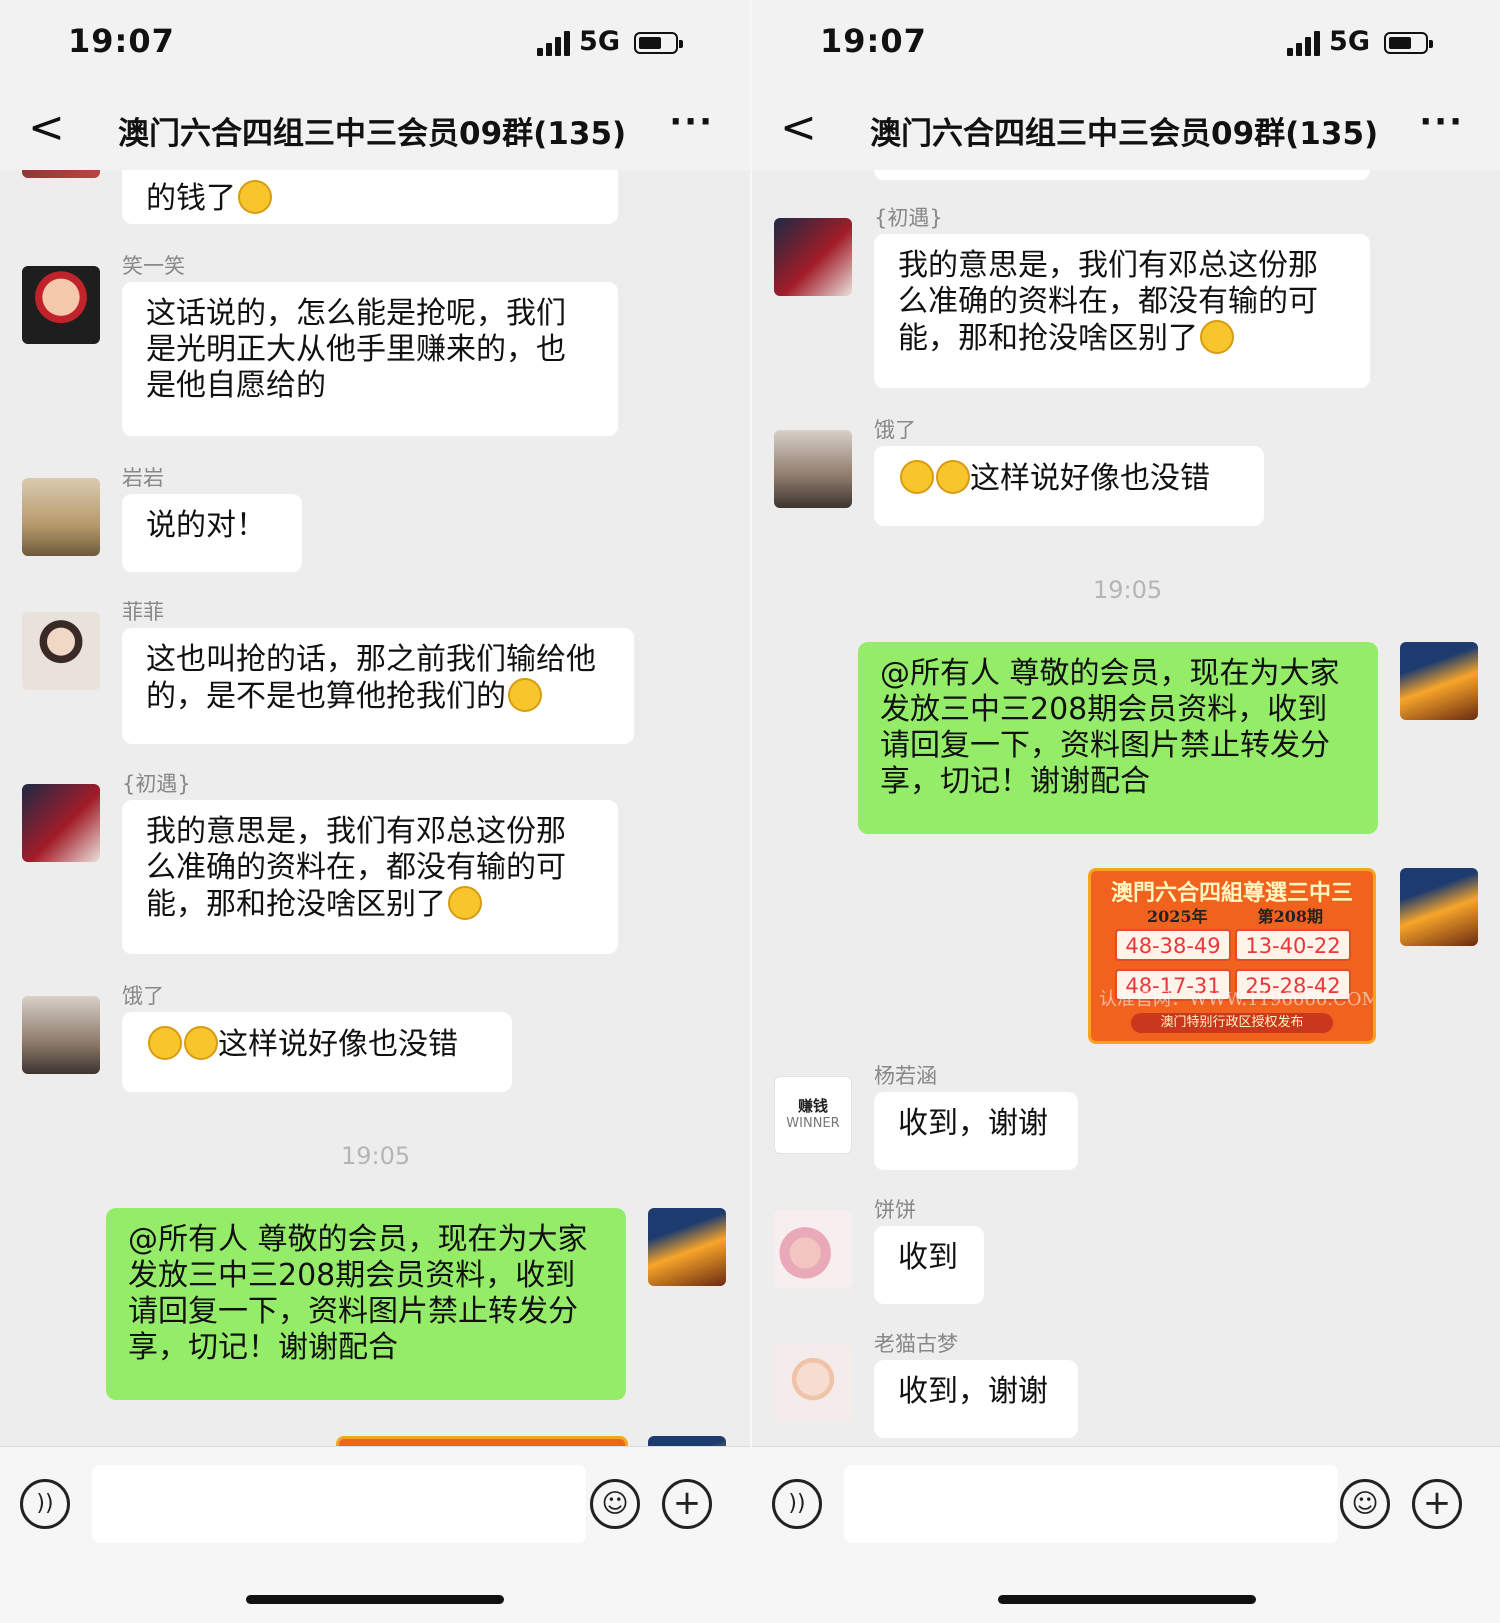 The height and width of the screenshot is (1623, 1500). Describe the element at coordinates (1237, 999) in the screenshot. I see `poster-watermark: 认准官网：WWW.1196666.COM` at that location.